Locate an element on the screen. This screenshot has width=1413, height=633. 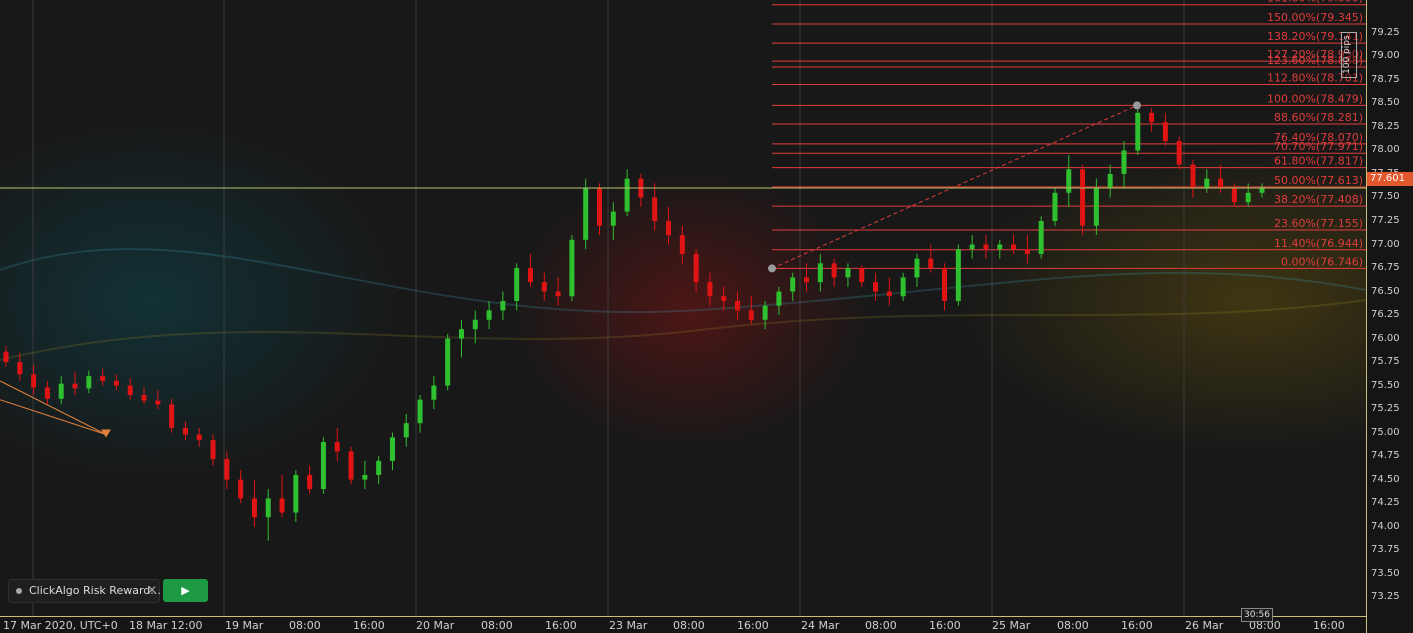
fib-level-label: 11.40%(76.944) is located at coordinates (1318, 243).